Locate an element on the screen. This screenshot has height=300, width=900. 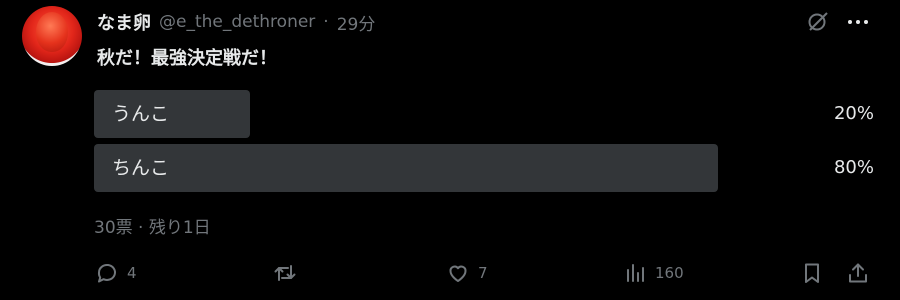
poll-option: うんこ 20% is located at coordinates (484, 114).